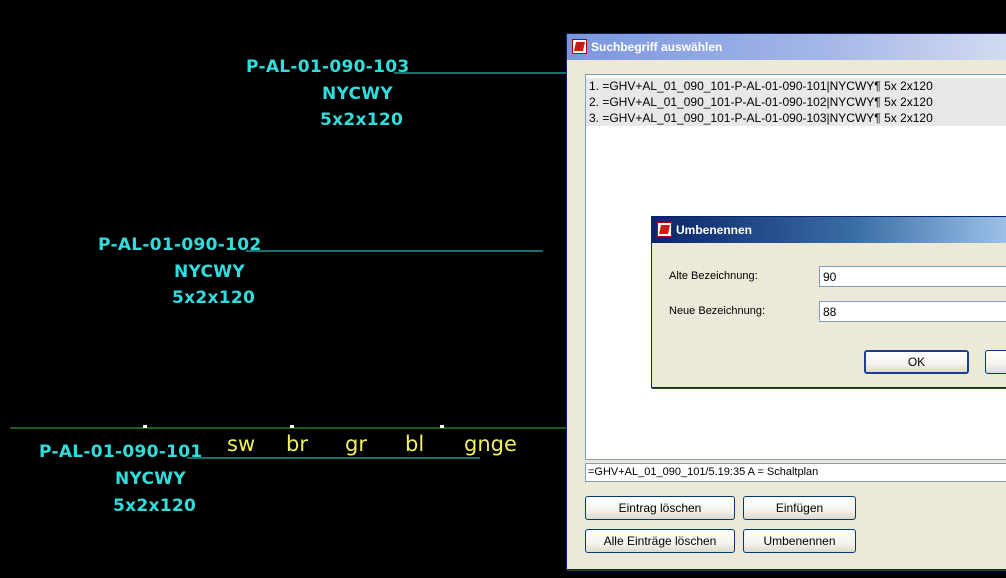 The width and height of the screenshot is (1006, 578). What do you see at coordinates (155, 506) in the screenshot?
I see `cable-size-101: 5x2x120` at bounding box center [155, 506].